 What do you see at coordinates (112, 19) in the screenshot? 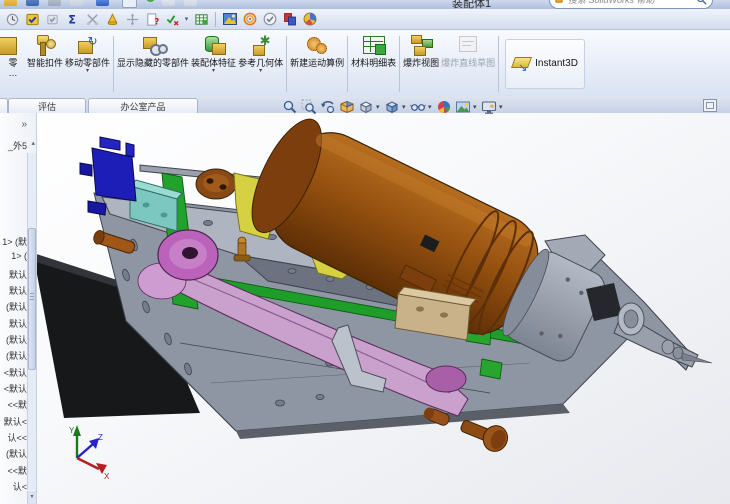
I see `lights-cone-icon` at bounding box center [112, 19].